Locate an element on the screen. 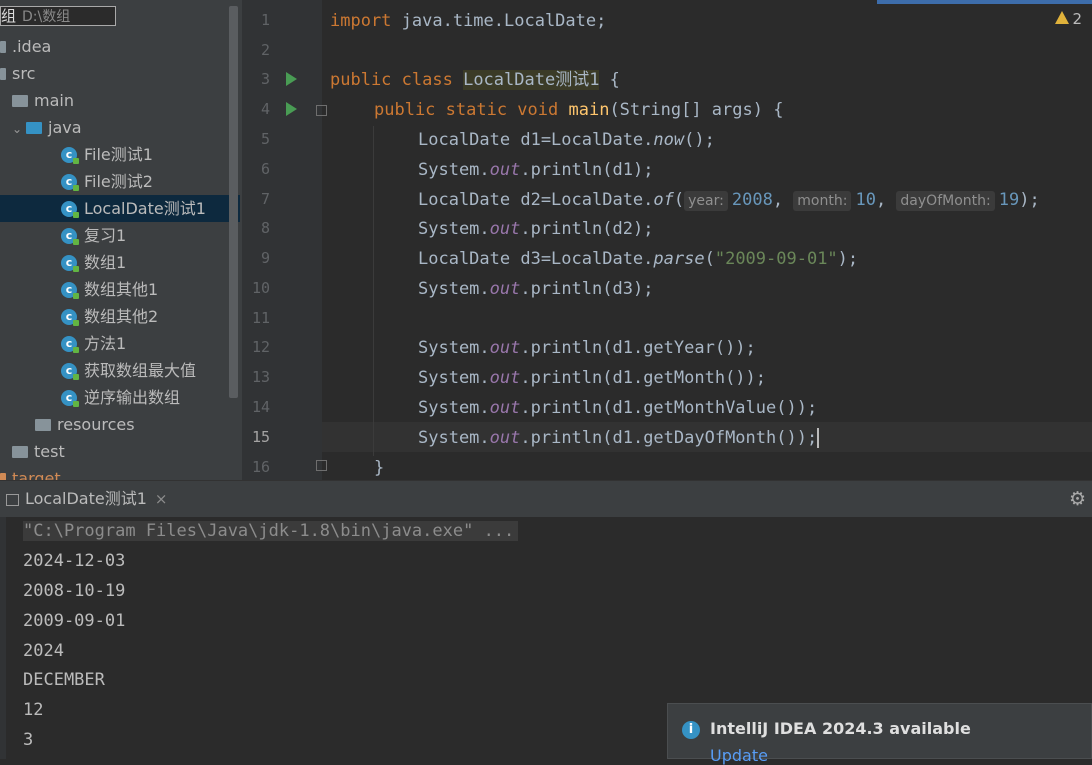  console-output-line: 2024-12-03 is located at coordinates (74, 561).